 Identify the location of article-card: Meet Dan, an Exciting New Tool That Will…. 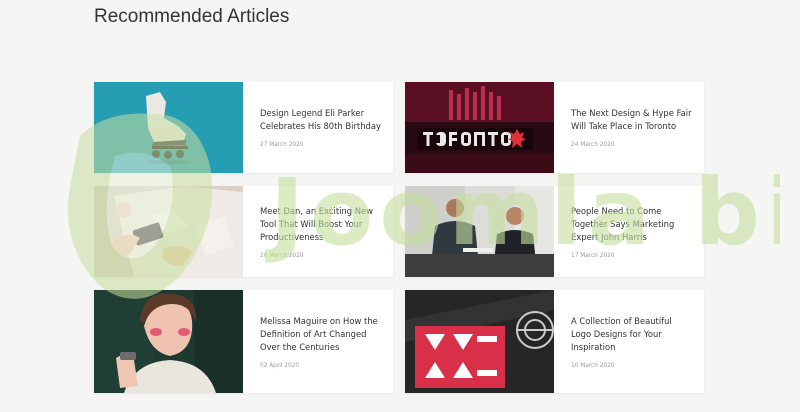
(243, 231).